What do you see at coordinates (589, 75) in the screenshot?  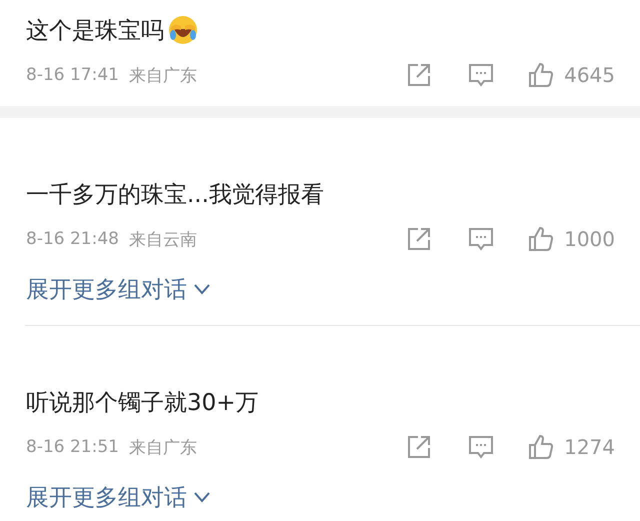 I see `like-count: 4645` at bounding box center [589, 75].